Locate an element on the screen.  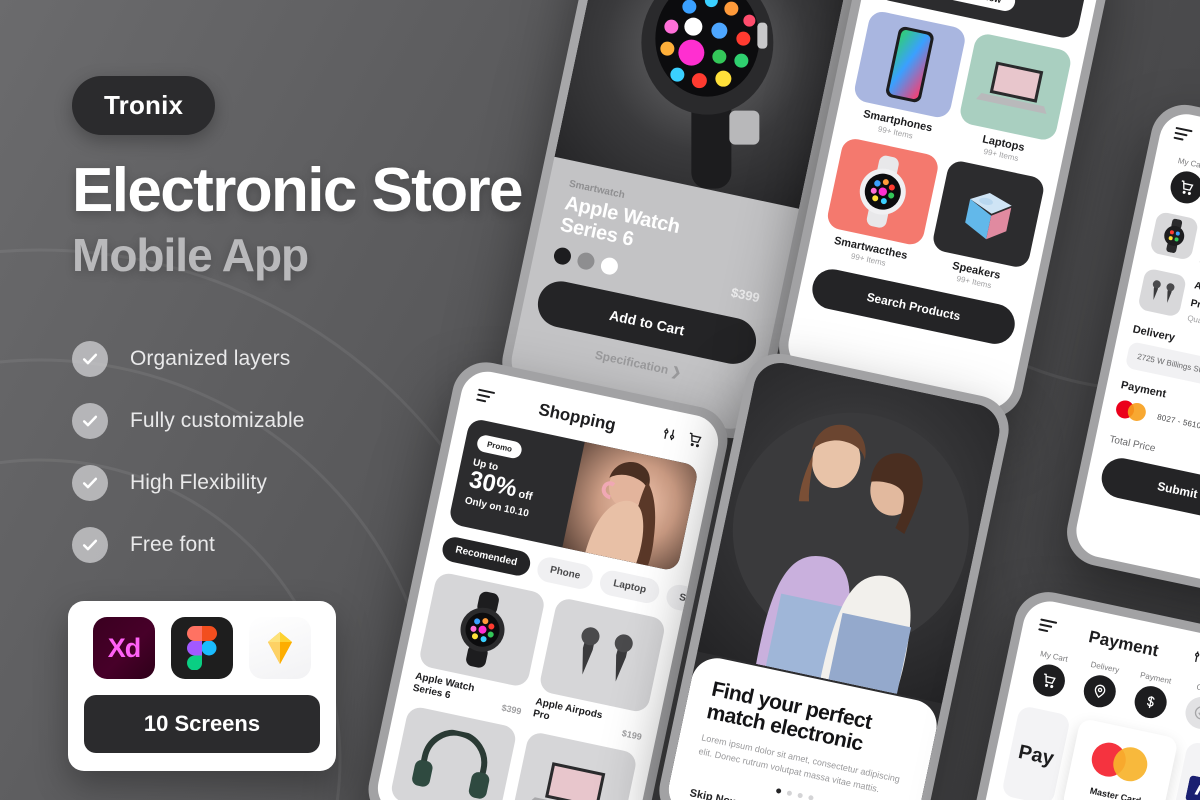
total-label: Total Price is located at coordinates (1132, 444).